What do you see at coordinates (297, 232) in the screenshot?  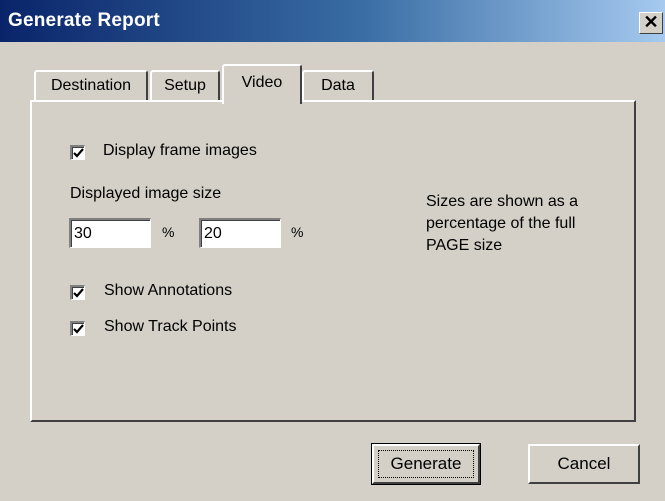 I see `height-percent-label: %` at bounding box center [297, 232].